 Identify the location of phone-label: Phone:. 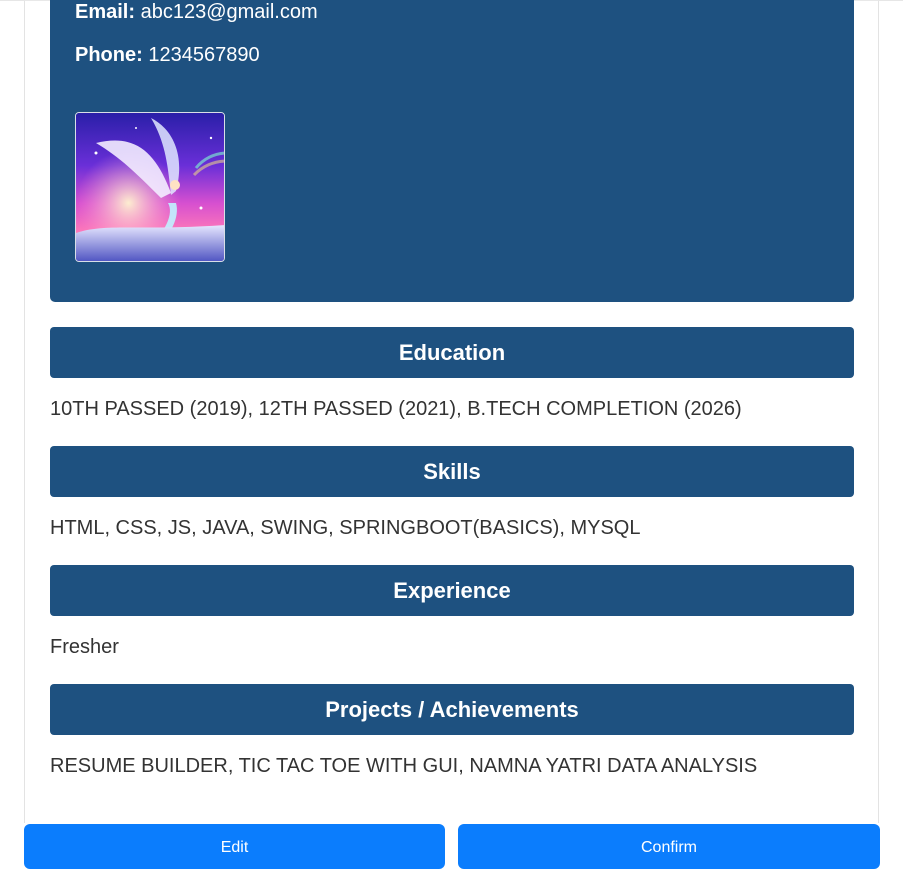
(109, 55).